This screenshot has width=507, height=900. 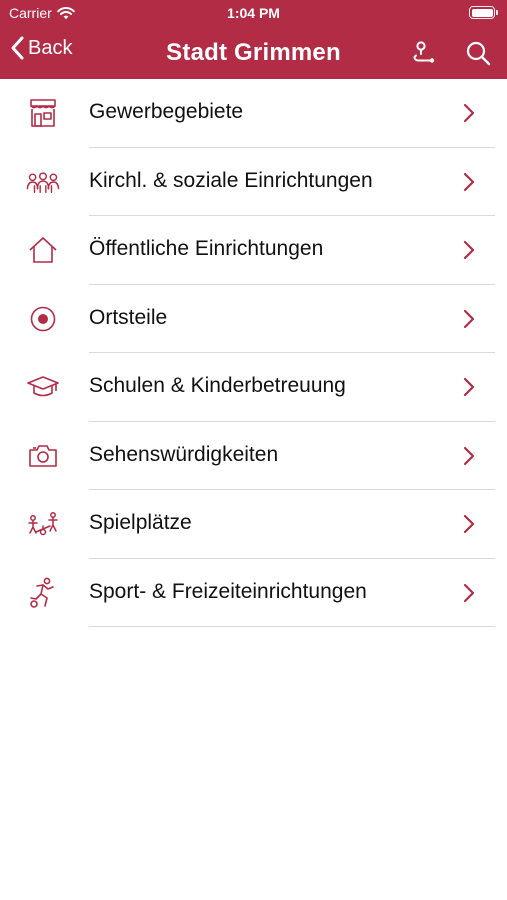 I want to click on navigation-bar: Back Stadt Grimmen, so click(x=253, y=53).